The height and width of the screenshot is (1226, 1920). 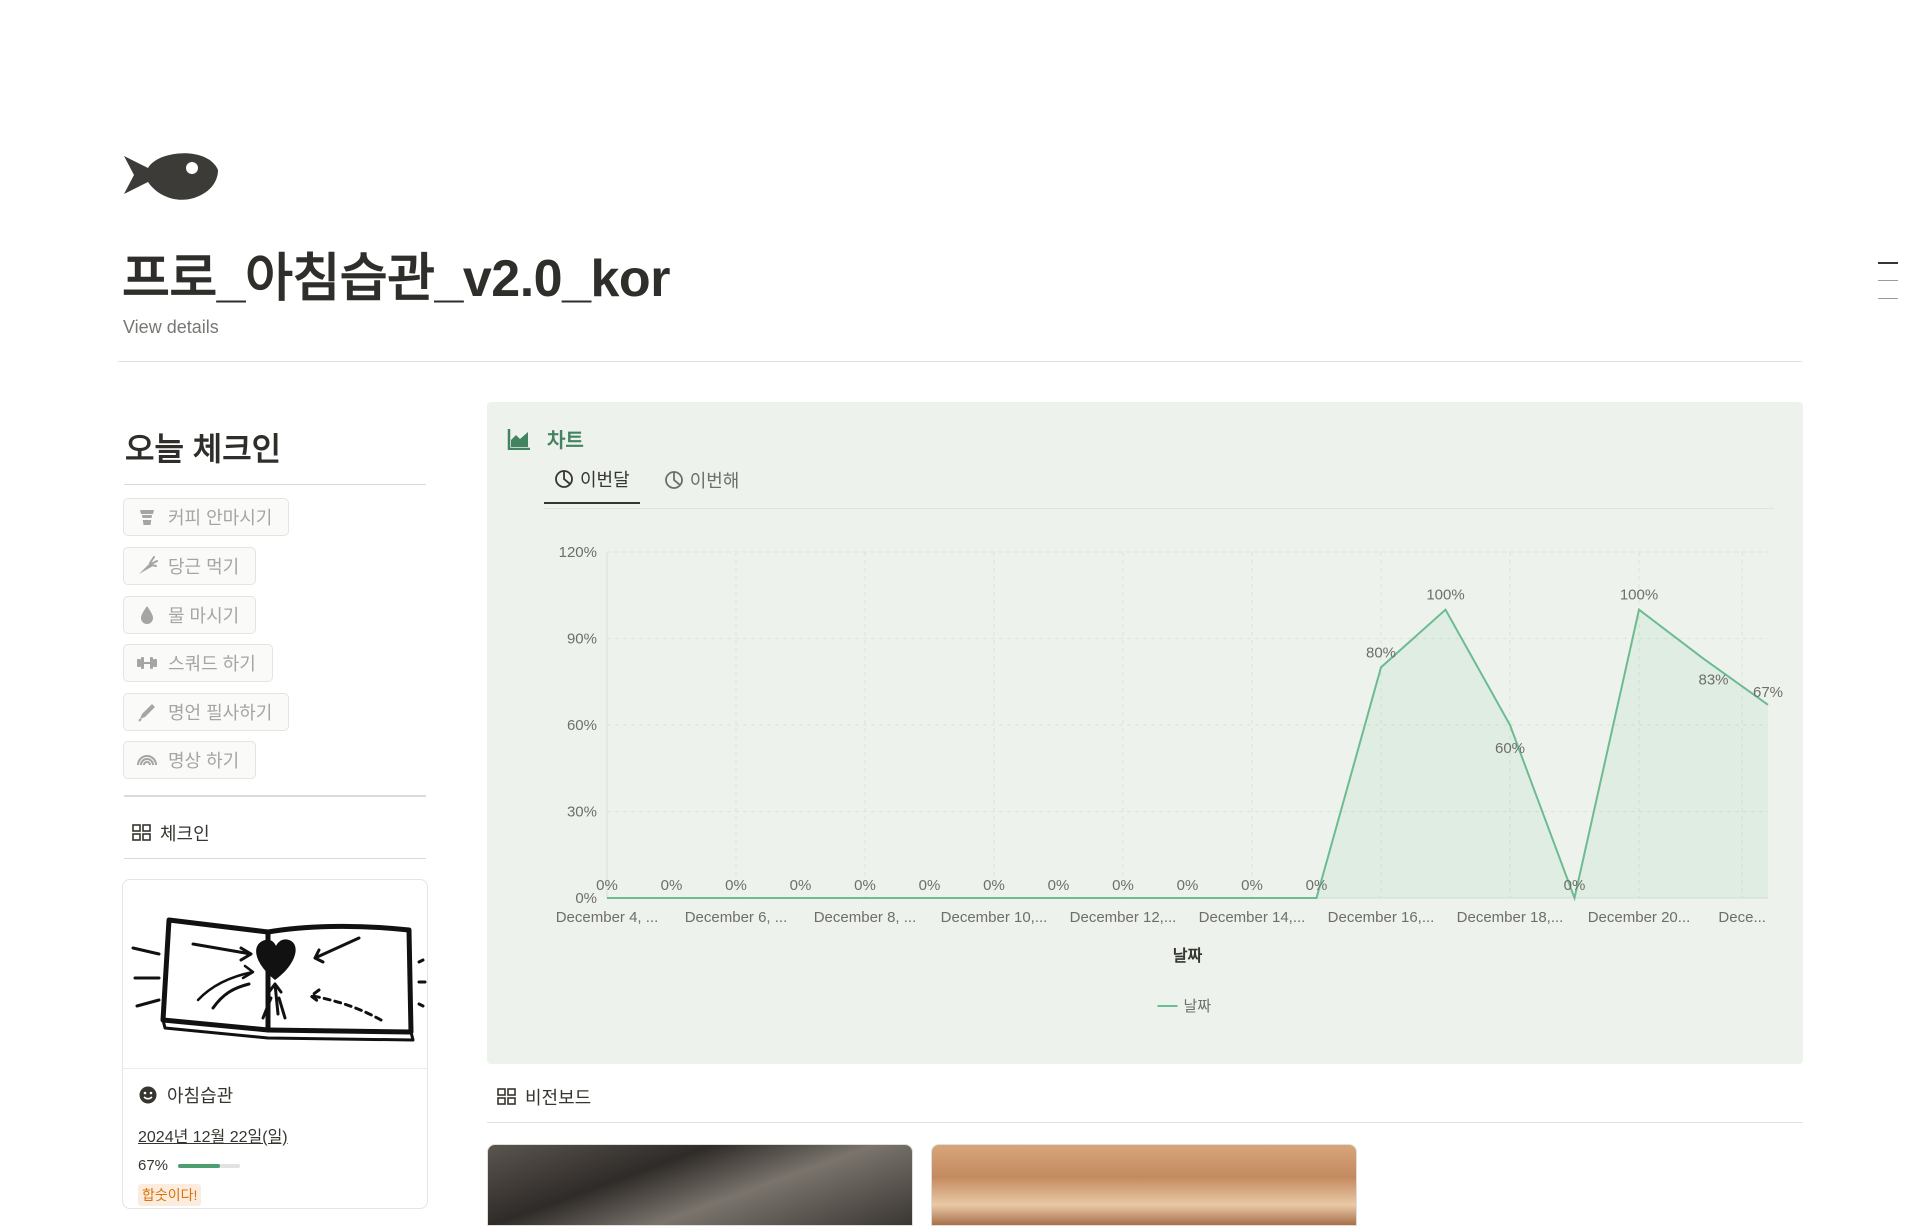 I want to click on y-tick-label: 120%, so click(x=578, y=552).